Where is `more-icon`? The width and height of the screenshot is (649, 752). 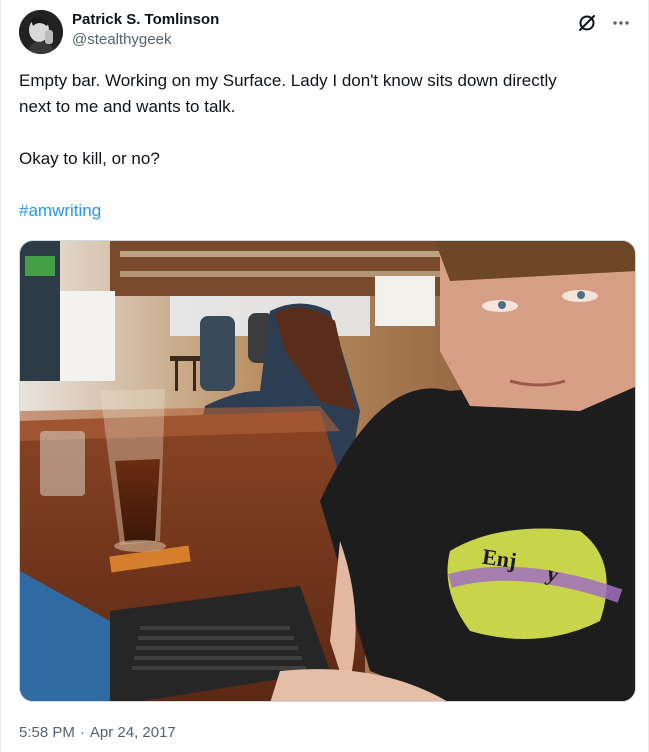
more-icon is located at coordinates (621, 23).